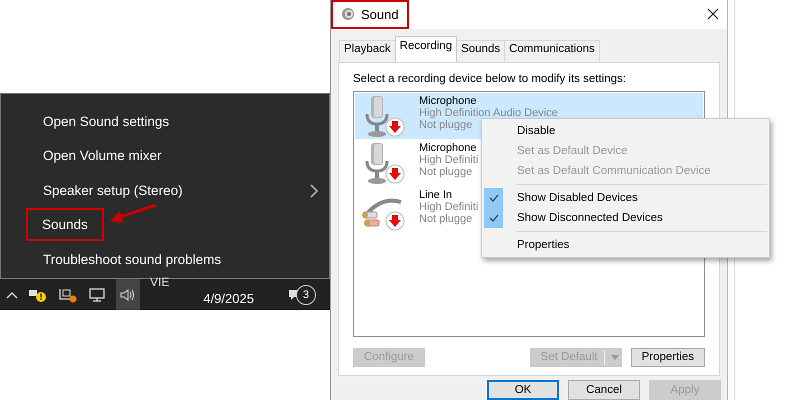 The image size is (800, 400). What do you see at coordinates (380, 14) in the screenshot?
I see `window-title: Sound` at bounding box center [380, 14].